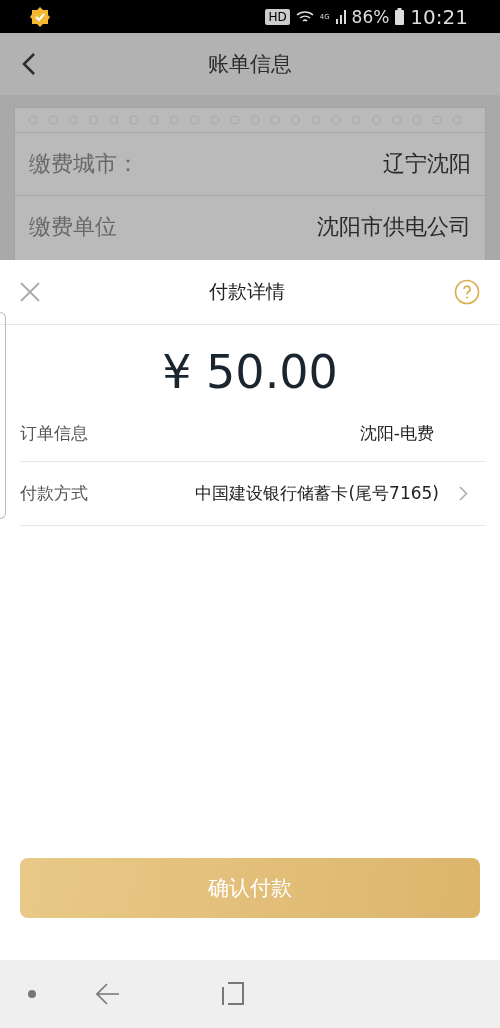  I want to click on bill-value: 辽宁沈阳, so click(427, 164).